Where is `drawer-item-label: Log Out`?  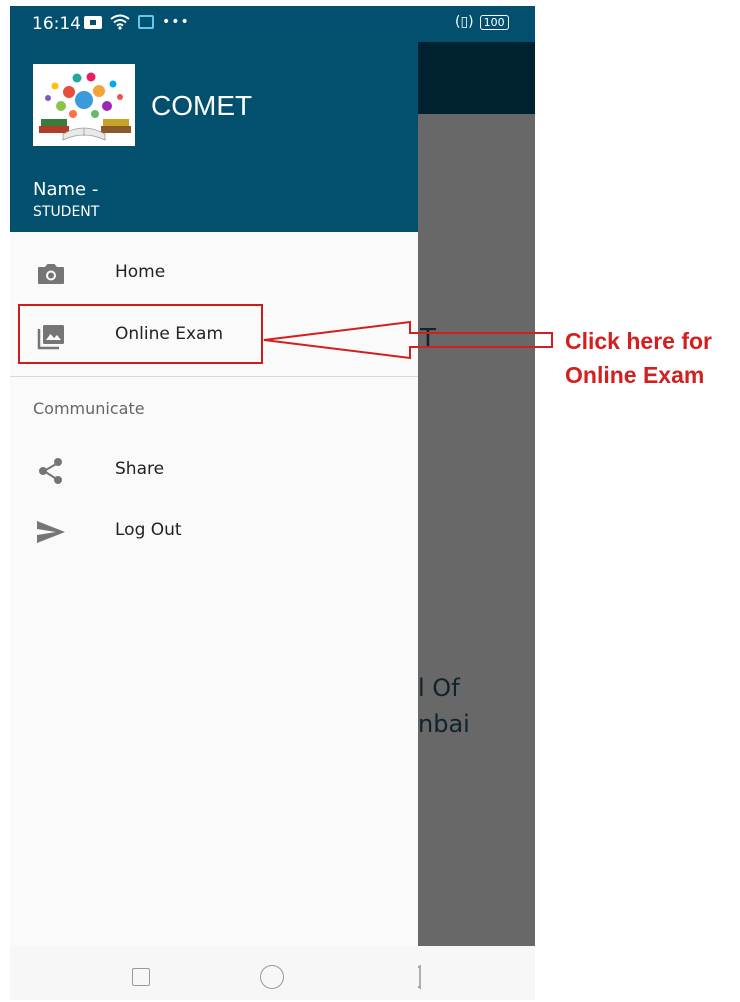
drawer-item-label: Log Out is located at coordinates (148, 530).